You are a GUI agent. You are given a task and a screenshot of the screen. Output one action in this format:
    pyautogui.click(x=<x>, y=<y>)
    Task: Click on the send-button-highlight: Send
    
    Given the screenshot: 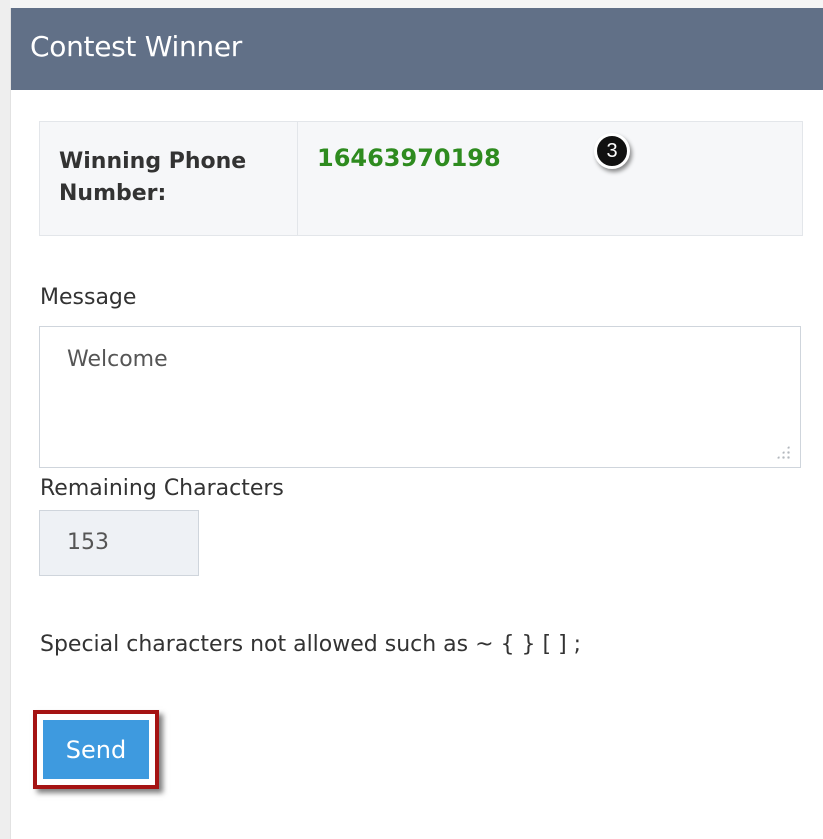 What is the action you would take?
    pyautogui.click(x=96, y=749)
    